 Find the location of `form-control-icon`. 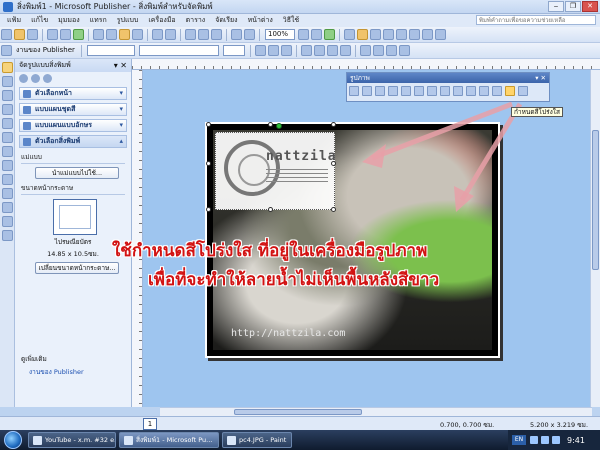

form-control-icon is located at coordinates (7, 221).